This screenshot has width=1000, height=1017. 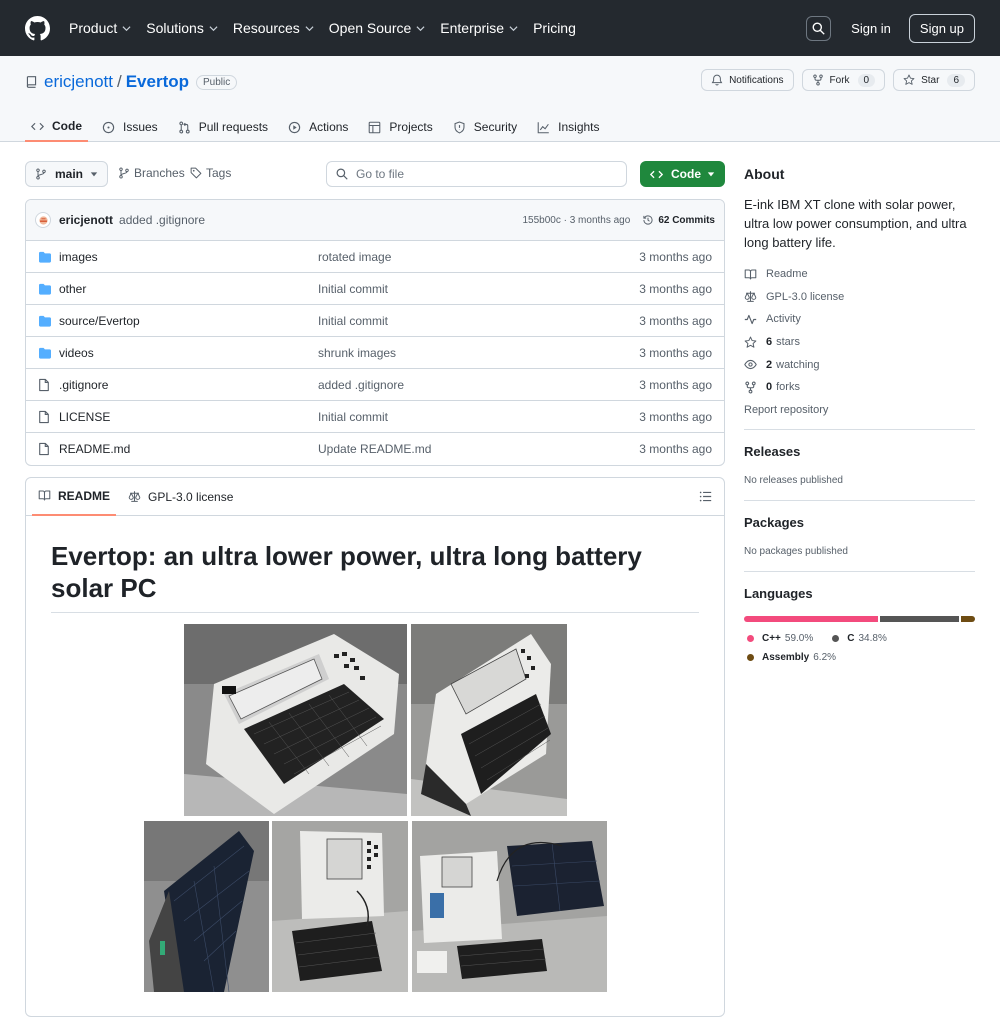 I want to click on evertop-photo-open, so click(x=340, y=906).